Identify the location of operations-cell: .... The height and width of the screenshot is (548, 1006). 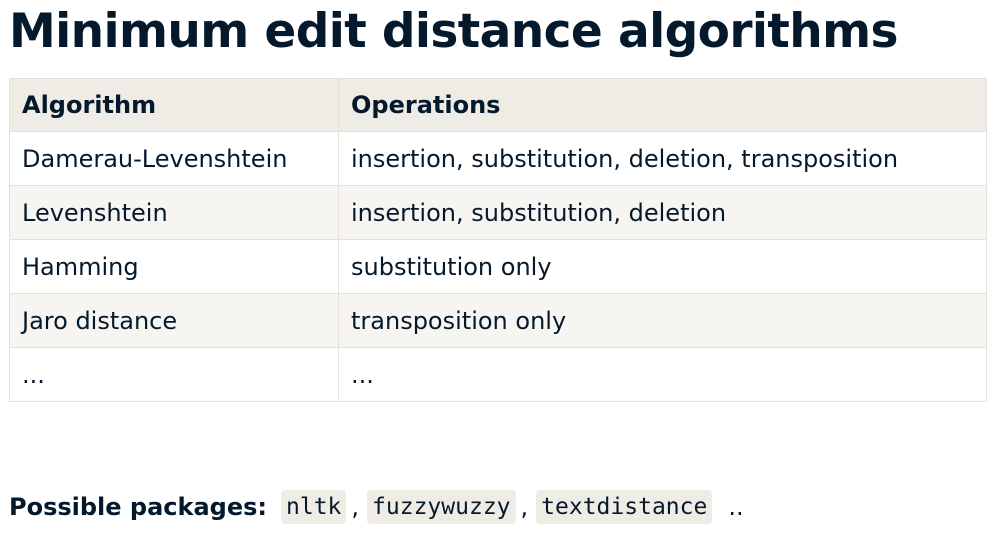
(662, 374).